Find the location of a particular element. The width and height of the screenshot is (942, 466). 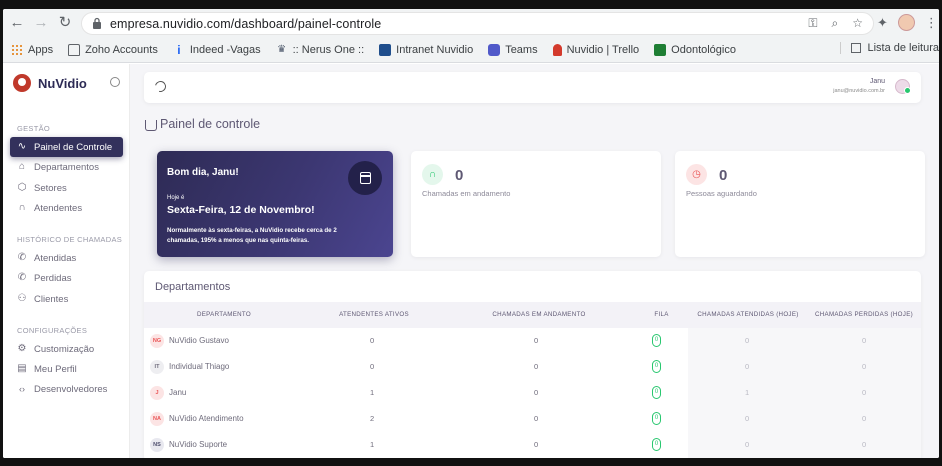

column-header-departamento: DEPARTAMENTO is located at coordinates (224, 315).